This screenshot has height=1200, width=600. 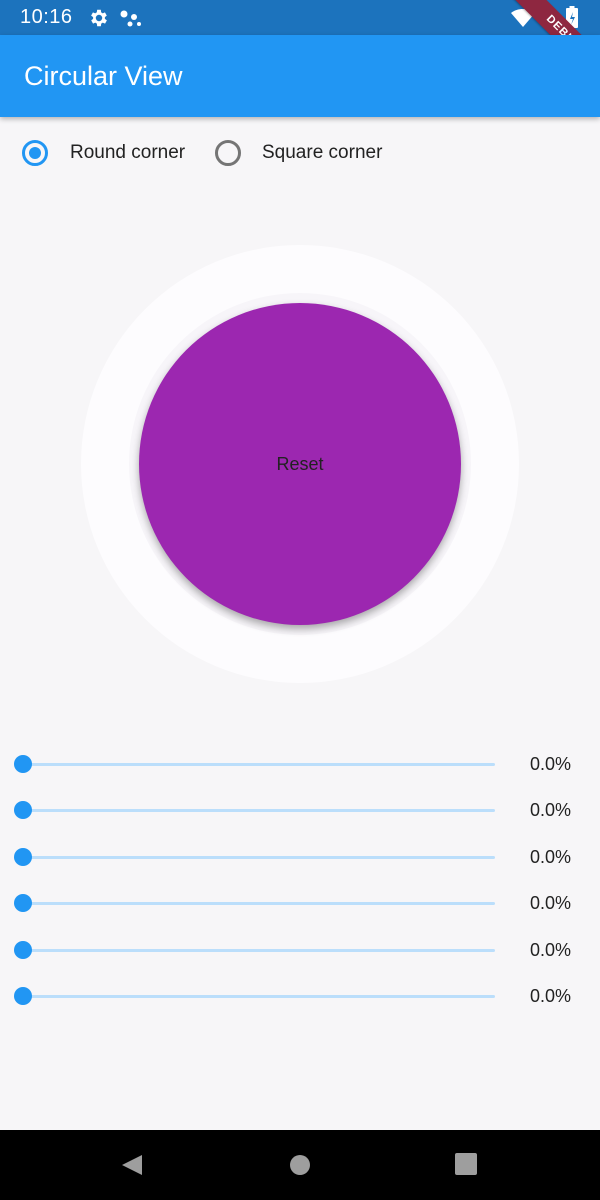 What do you see at coordinates (322, 153) in the screenshot?
I see `square-corner-label: Square corner` at bounding box center [322, 153].